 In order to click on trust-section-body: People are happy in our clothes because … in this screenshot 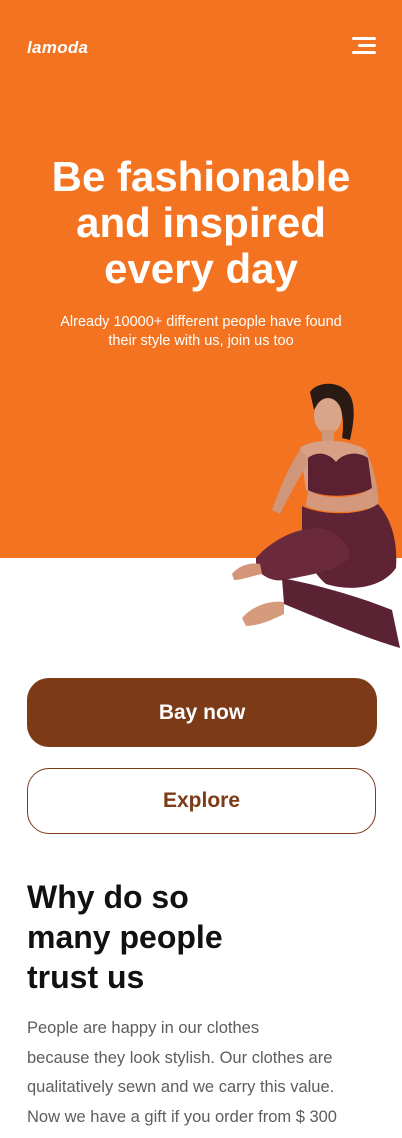, I will do `click(207, 1073)`.